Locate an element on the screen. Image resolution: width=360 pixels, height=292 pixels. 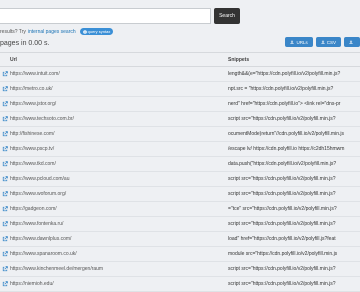
export-json-button is located at coordinates (352, 42).